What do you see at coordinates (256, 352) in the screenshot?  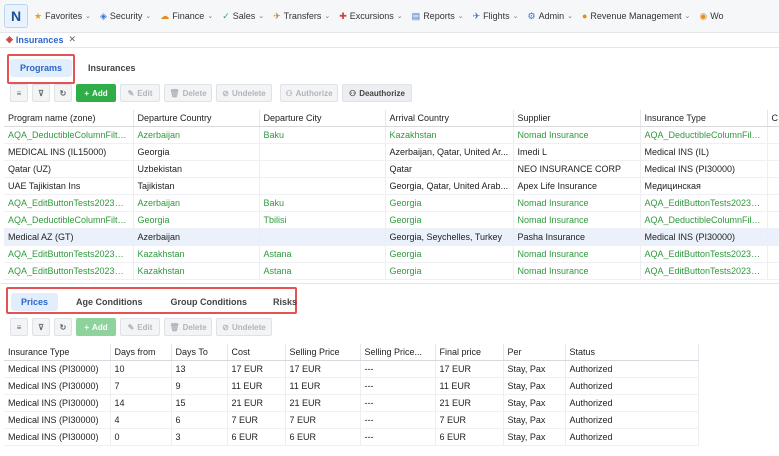 I see `column-header: Cost` at bounding box center [256, 352].